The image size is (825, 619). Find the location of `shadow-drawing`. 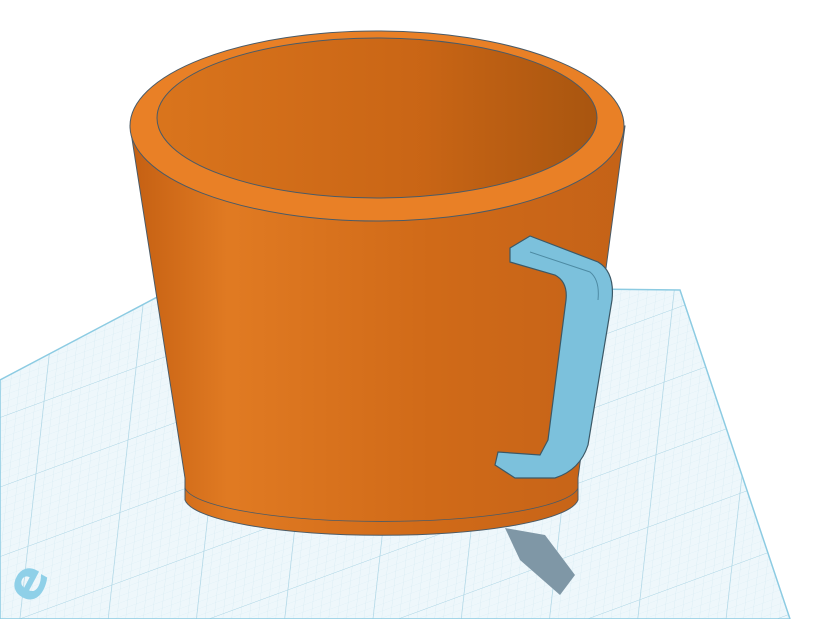

shadow-drawing is located at coordinates (540, 561).